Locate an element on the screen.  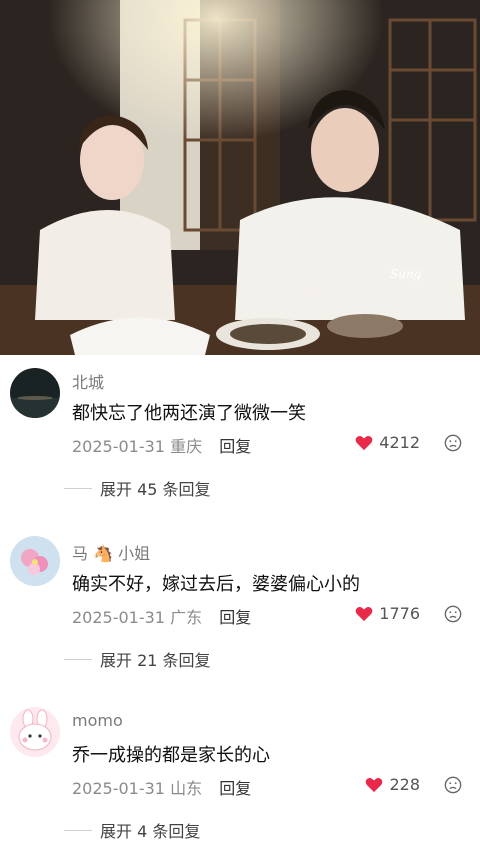
expand-replies-button: 展开 45 条回复 is located at coordinates (137, 488).